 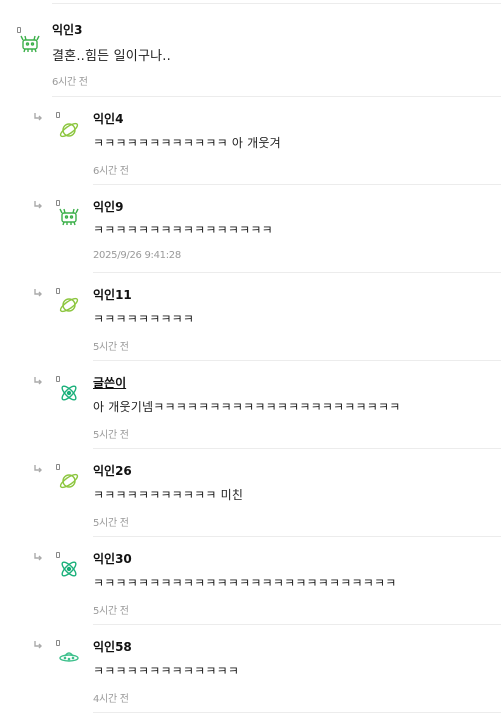 What do you see at coordinates (137, 255) in the screenshot?
I see `timestamp: 2025/9/26 9:41:28` at bounding box center [137, 255].